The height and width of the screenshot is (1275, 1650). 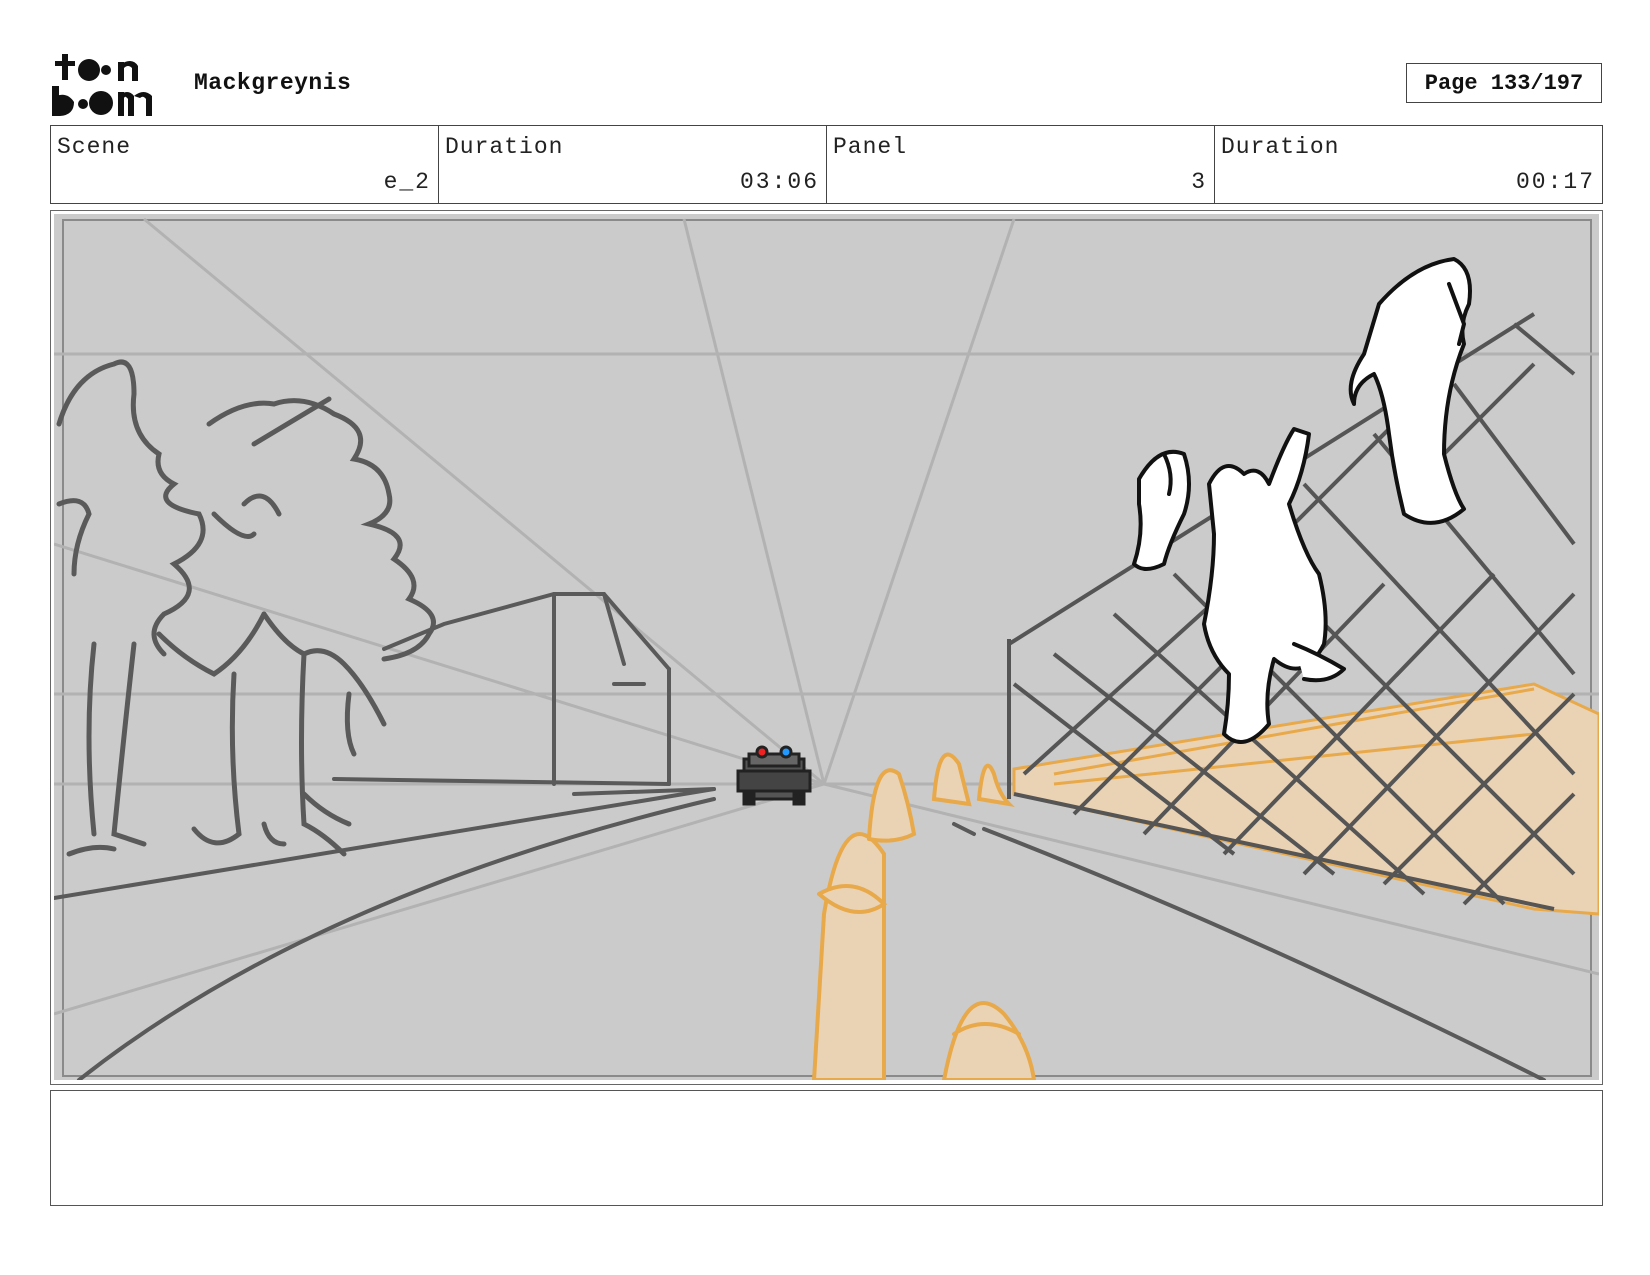 I want to click on project-name: Mackgreynis, so click(x=273, y=83).